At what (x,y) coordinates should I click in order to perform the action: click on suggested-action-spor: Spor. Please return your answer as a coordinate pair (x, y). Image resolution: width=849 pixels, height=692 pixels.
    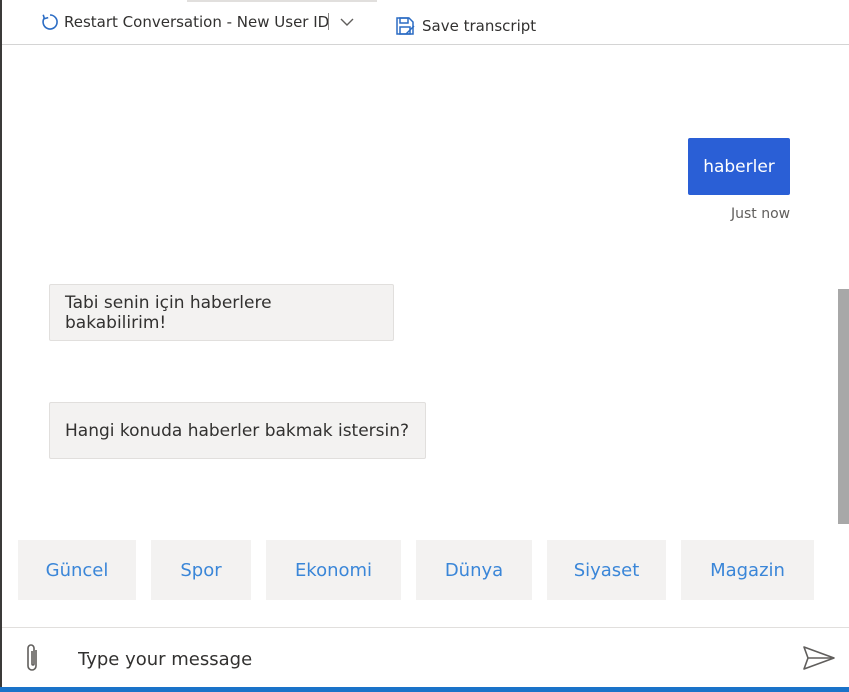
    Looking at the image, I should click on (201, 570).